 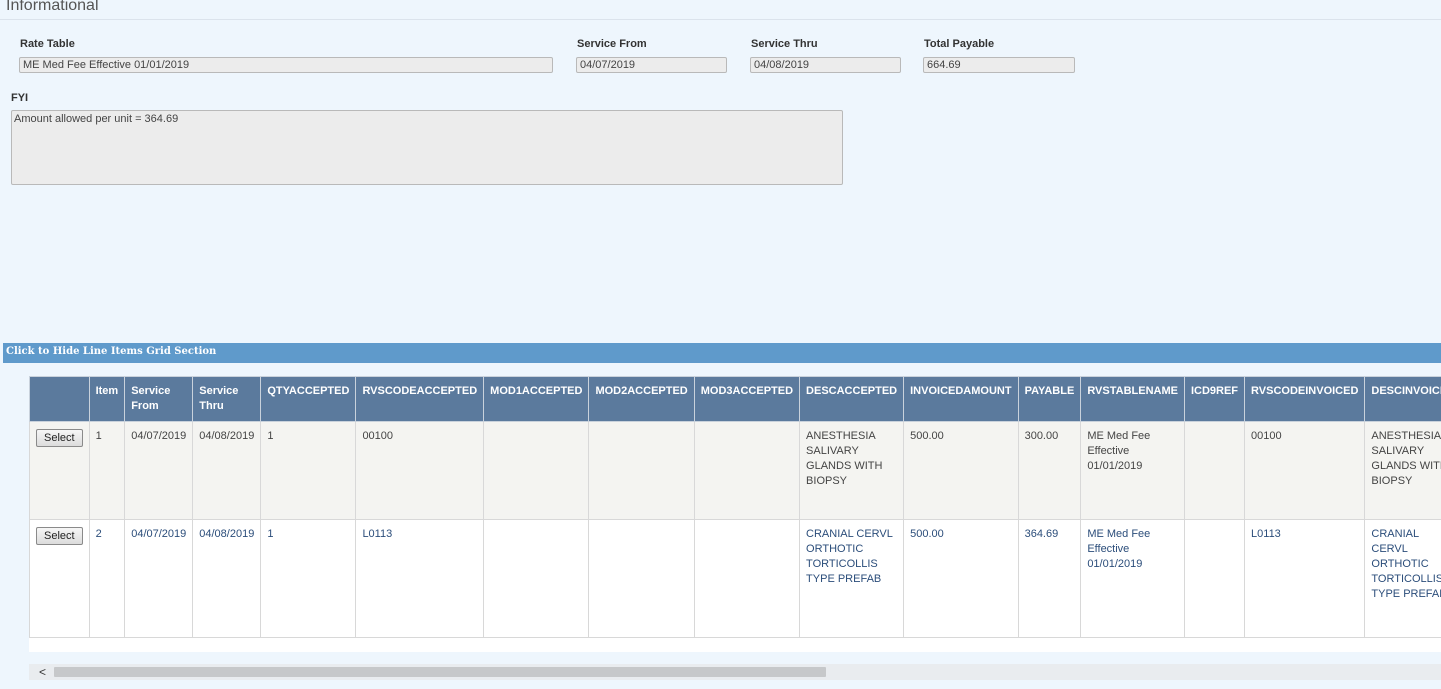 I want to click on total-payable-label: Total Payable, so click(x=959, y=44).